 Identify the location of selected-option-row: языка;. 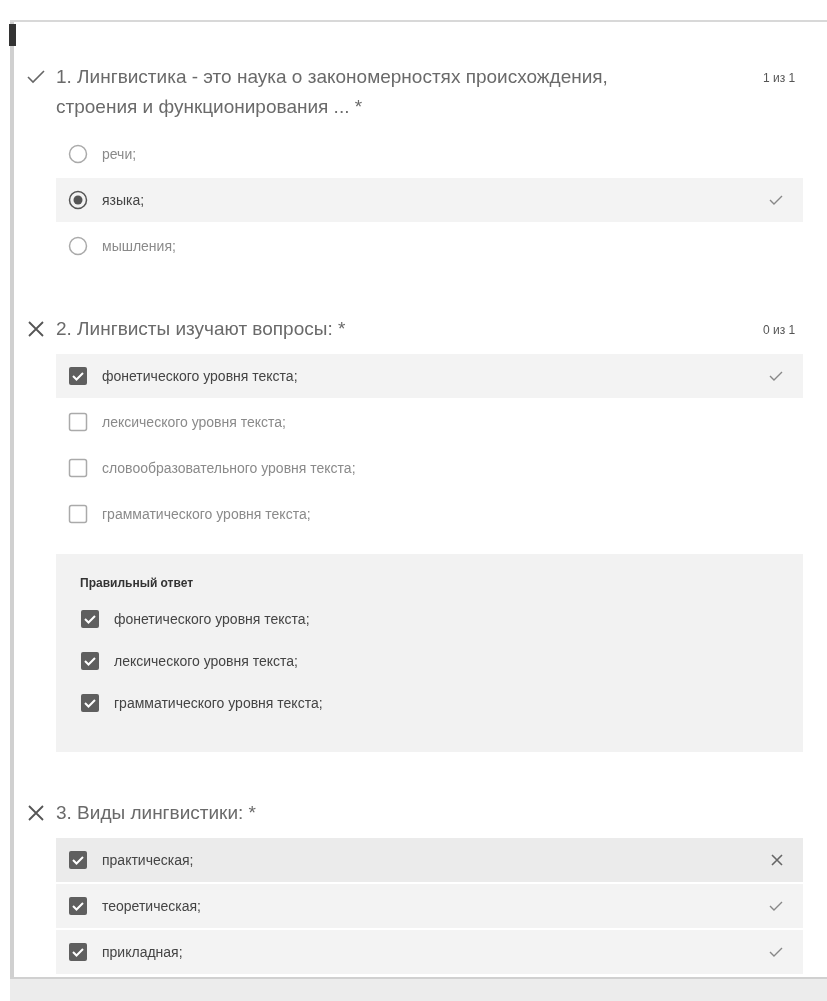
(429, 200).